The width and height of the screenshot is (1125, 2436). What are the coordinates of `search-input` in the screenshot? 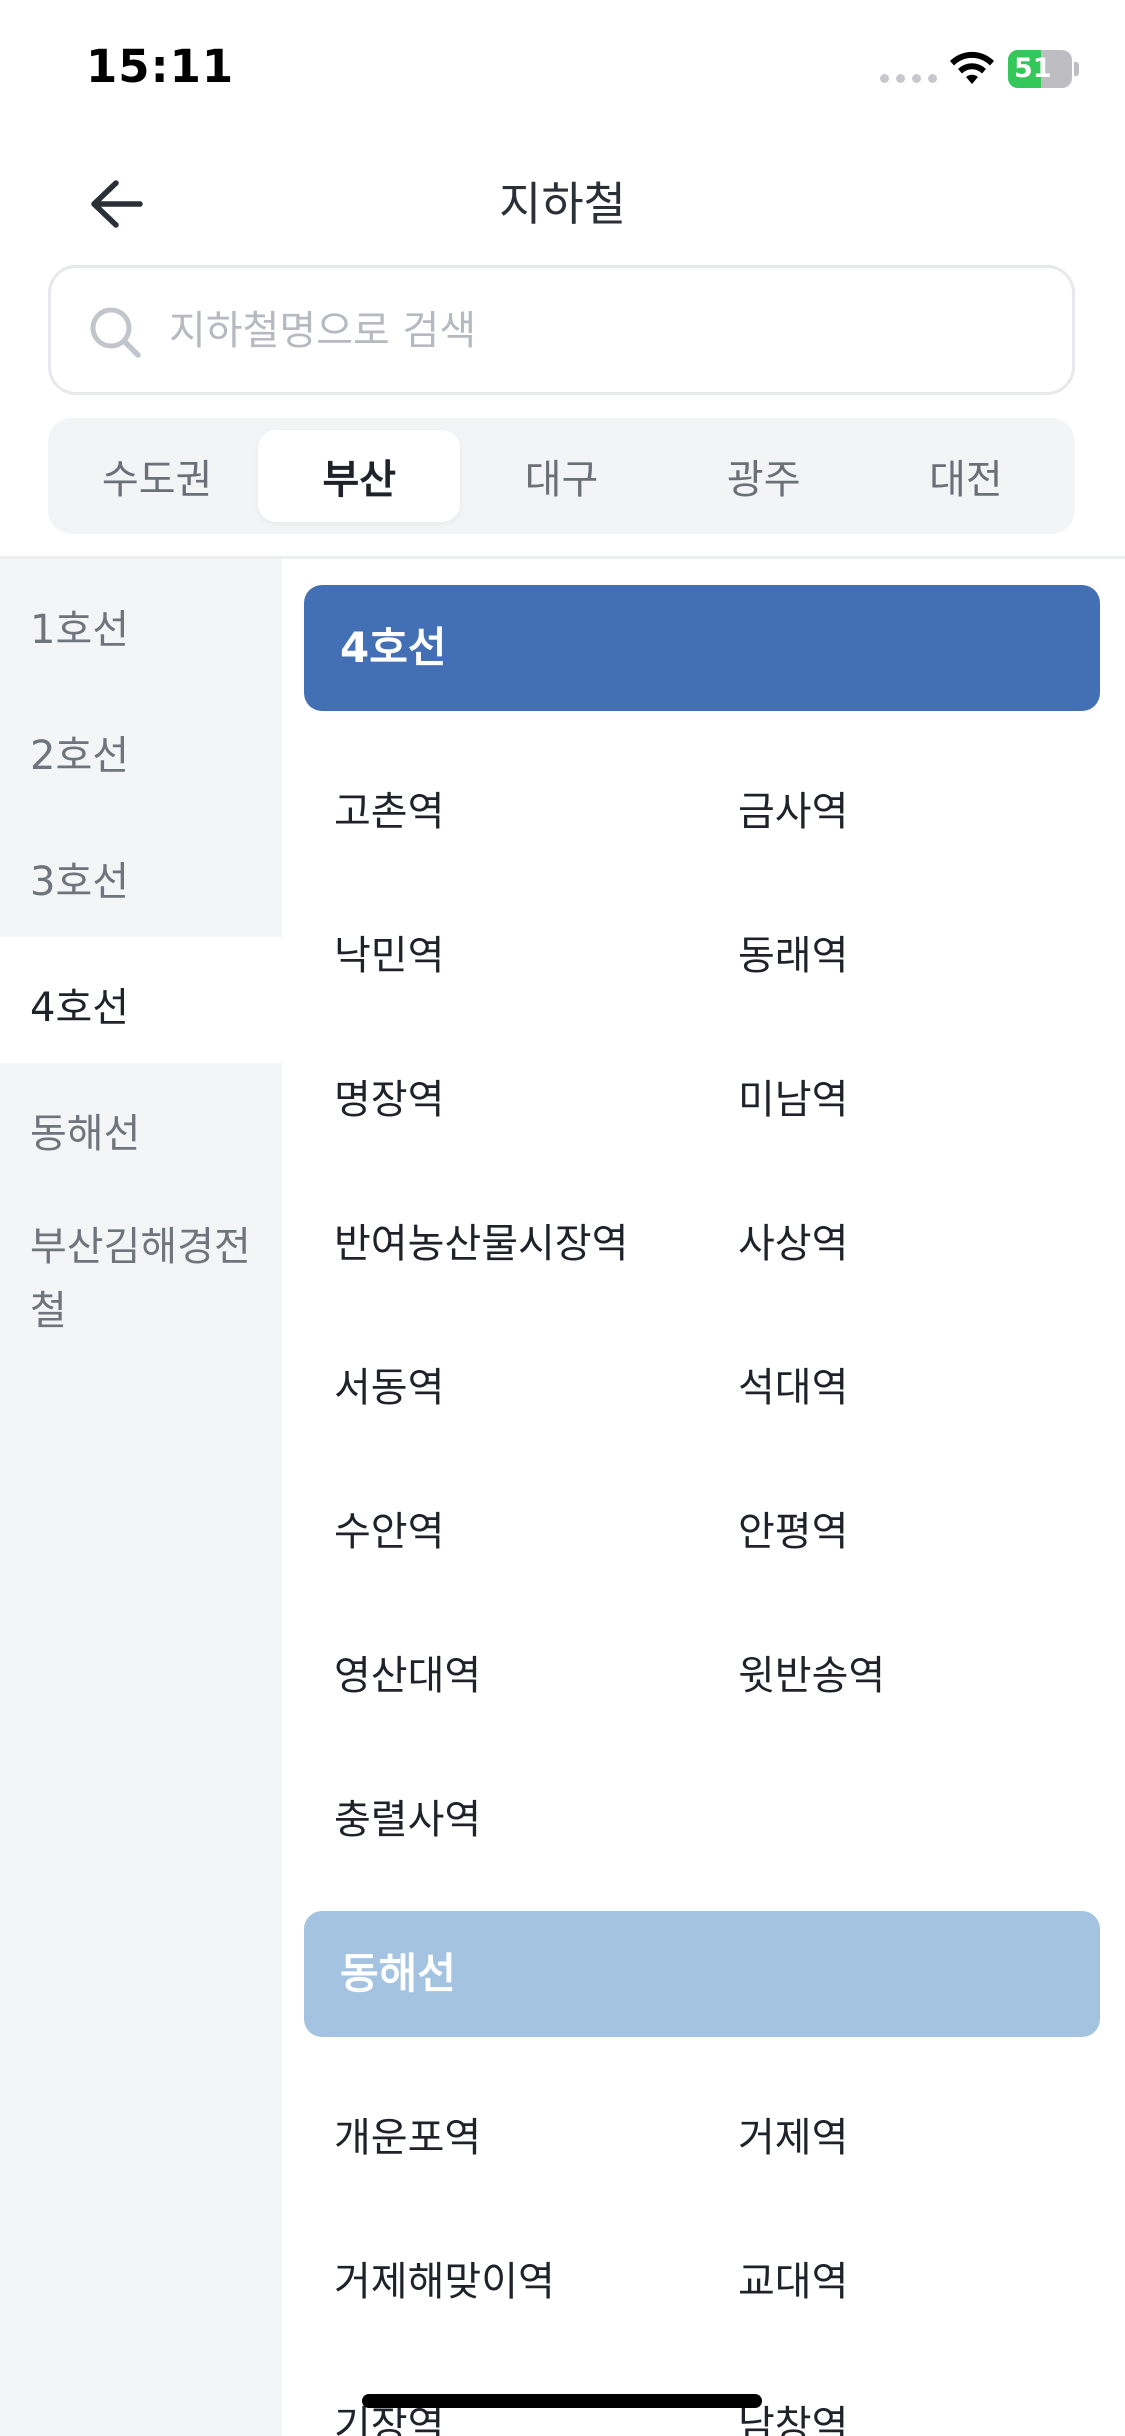 It's located at (599, 331).